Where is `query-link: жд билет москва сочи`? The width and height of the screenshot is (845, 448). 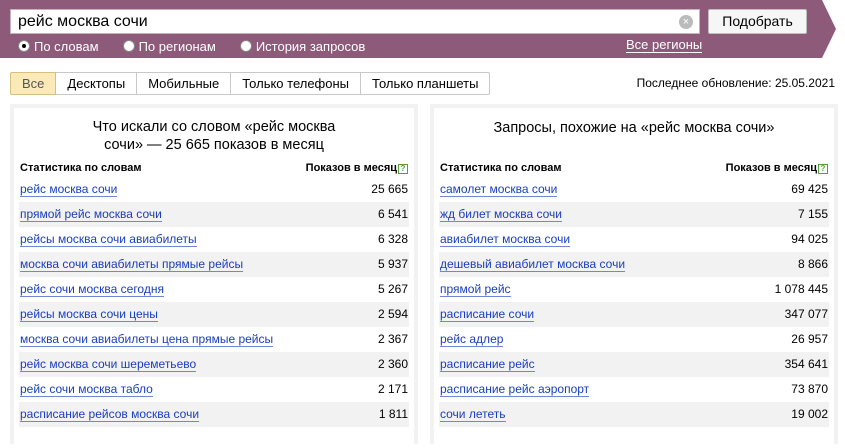
query-link: жд билет москва сочи is located at coordinates (501, 215).